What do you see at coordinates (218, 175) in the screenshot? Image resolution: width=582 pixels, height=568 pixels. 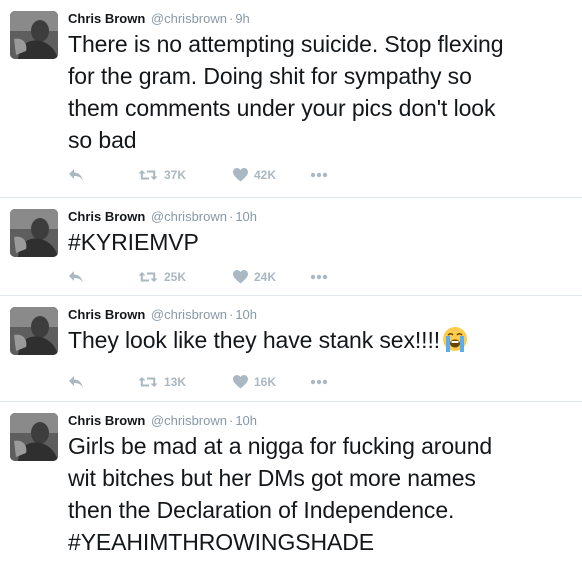 I see `tweet-actions: 37K 42K` at bounding box center [218, 175].